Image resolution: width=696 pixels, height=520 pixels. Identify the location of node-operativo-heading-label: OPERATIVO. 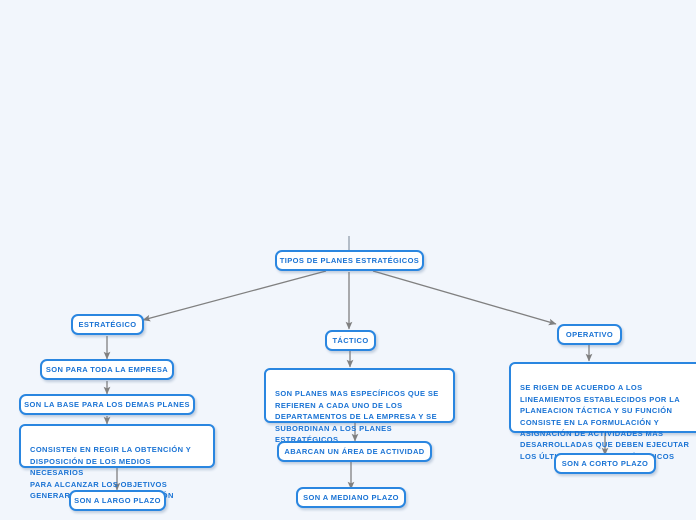
(589, 334).